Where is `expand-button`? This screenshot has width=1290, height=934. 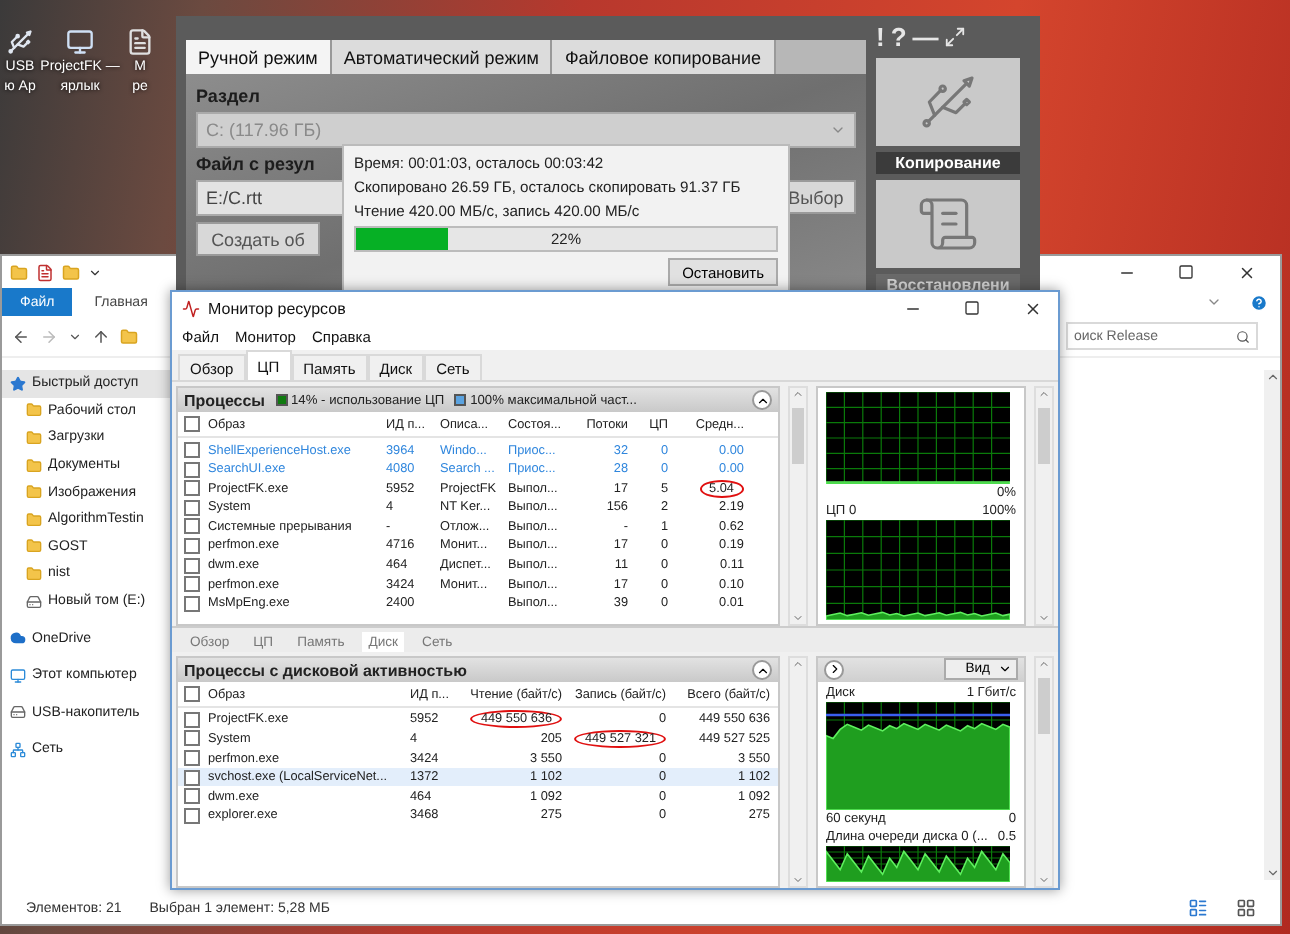
expand-button is located at coordinates (834, 669).